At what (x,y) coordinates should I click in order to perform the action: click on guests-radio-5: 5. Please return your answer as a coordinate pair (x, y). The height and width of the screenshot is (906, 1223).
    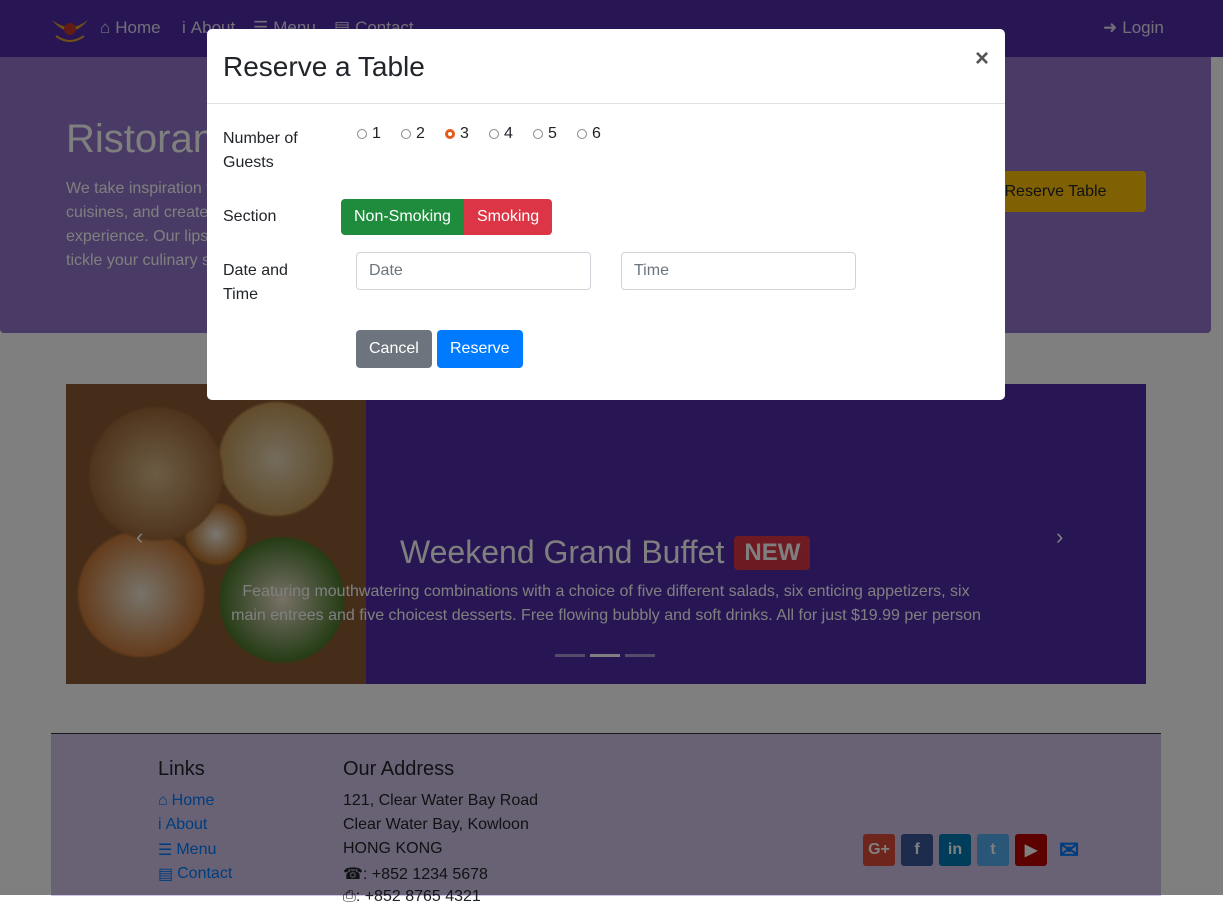
    Looking at the image, I should click on (545, 134).